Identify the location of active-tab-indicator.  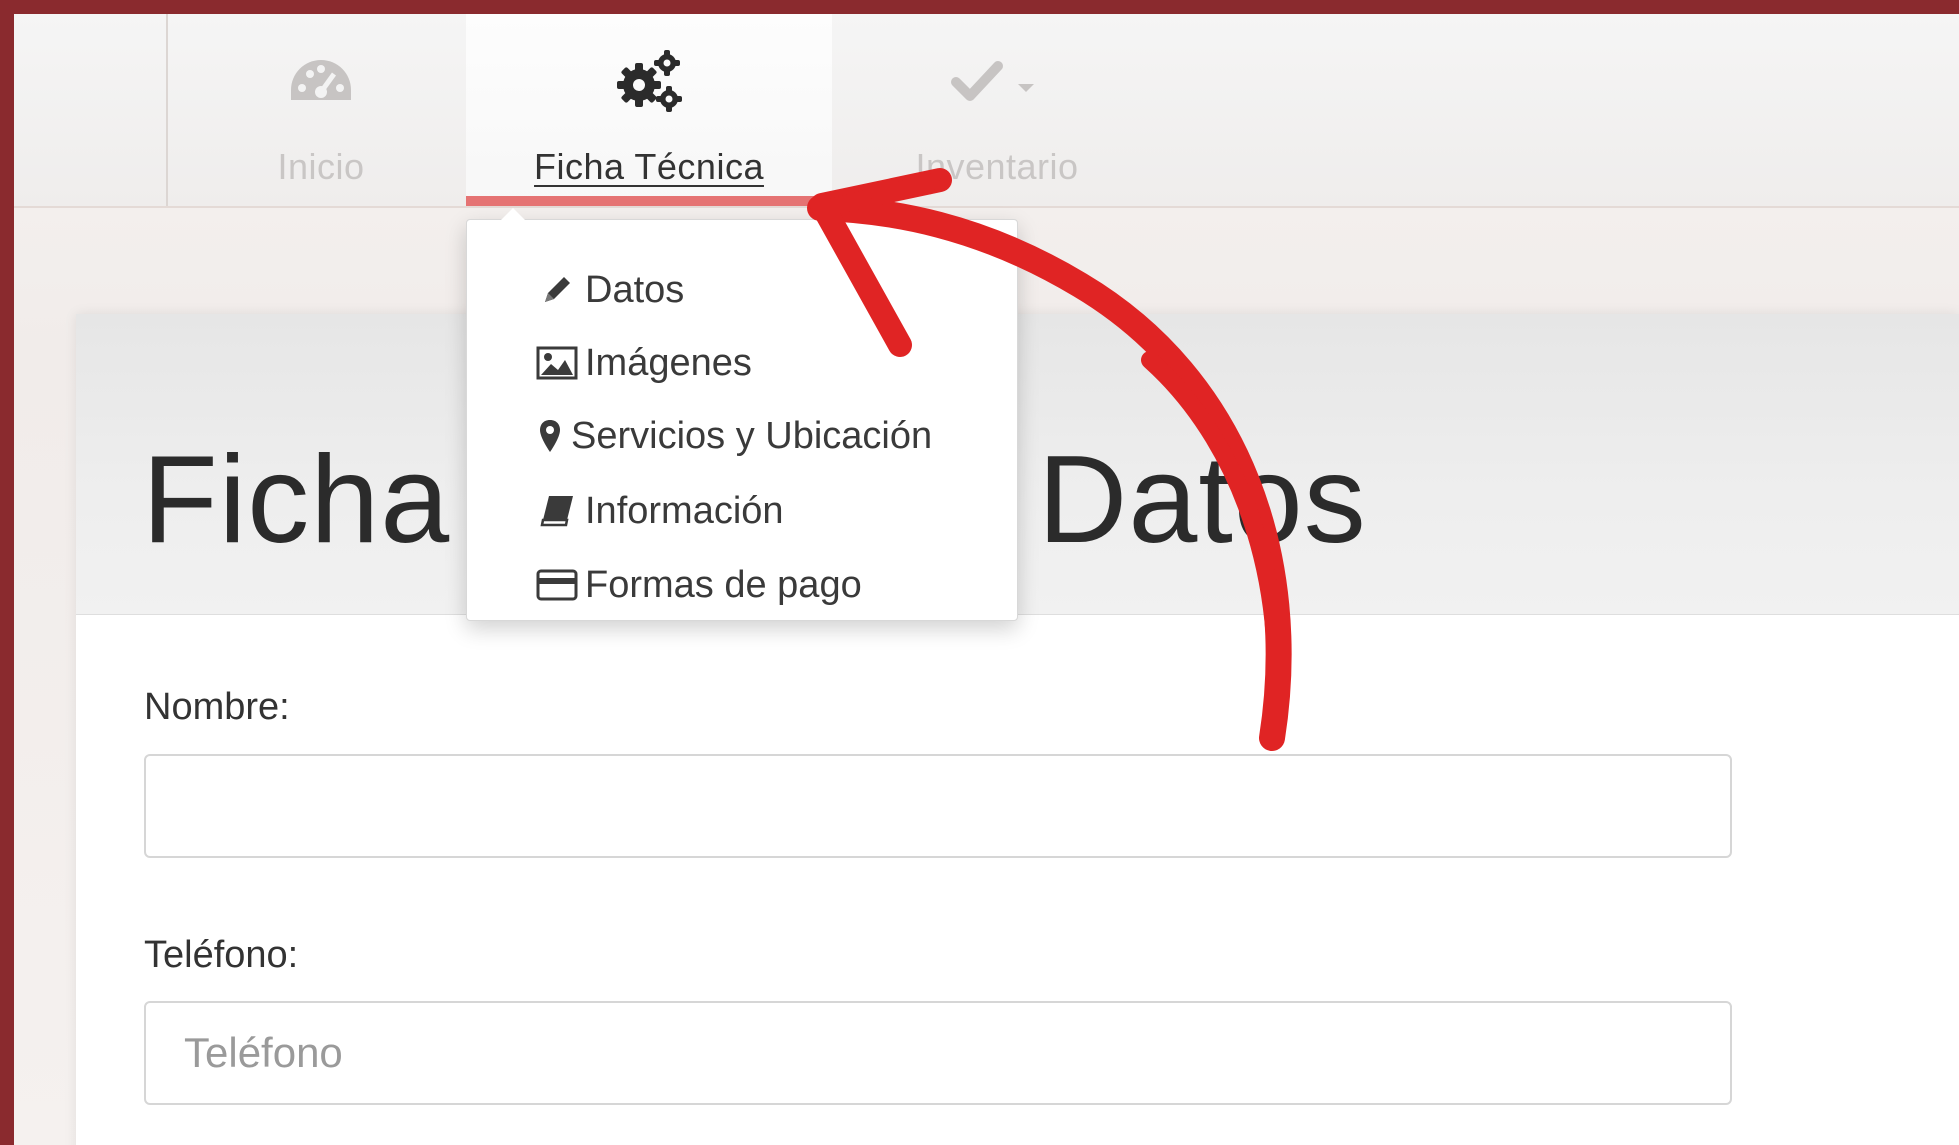
(641, 201).